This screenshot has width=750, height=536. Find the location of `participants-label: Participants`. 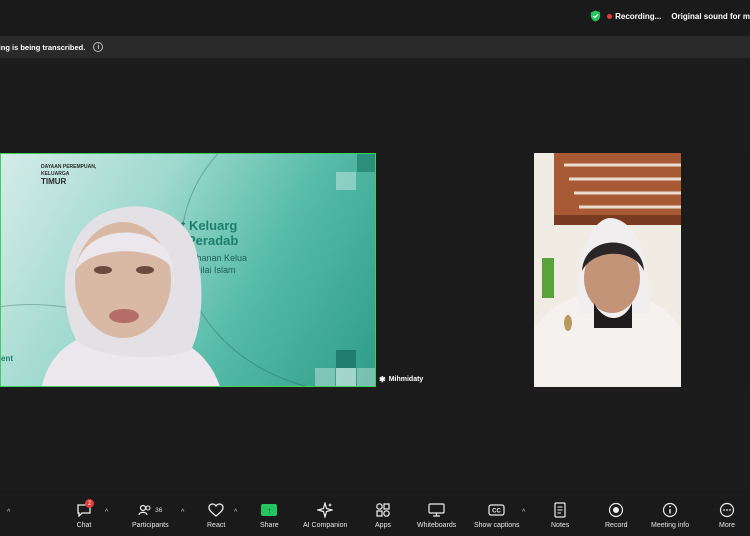

participants-label: Participants is located at coordinates (150, 525).